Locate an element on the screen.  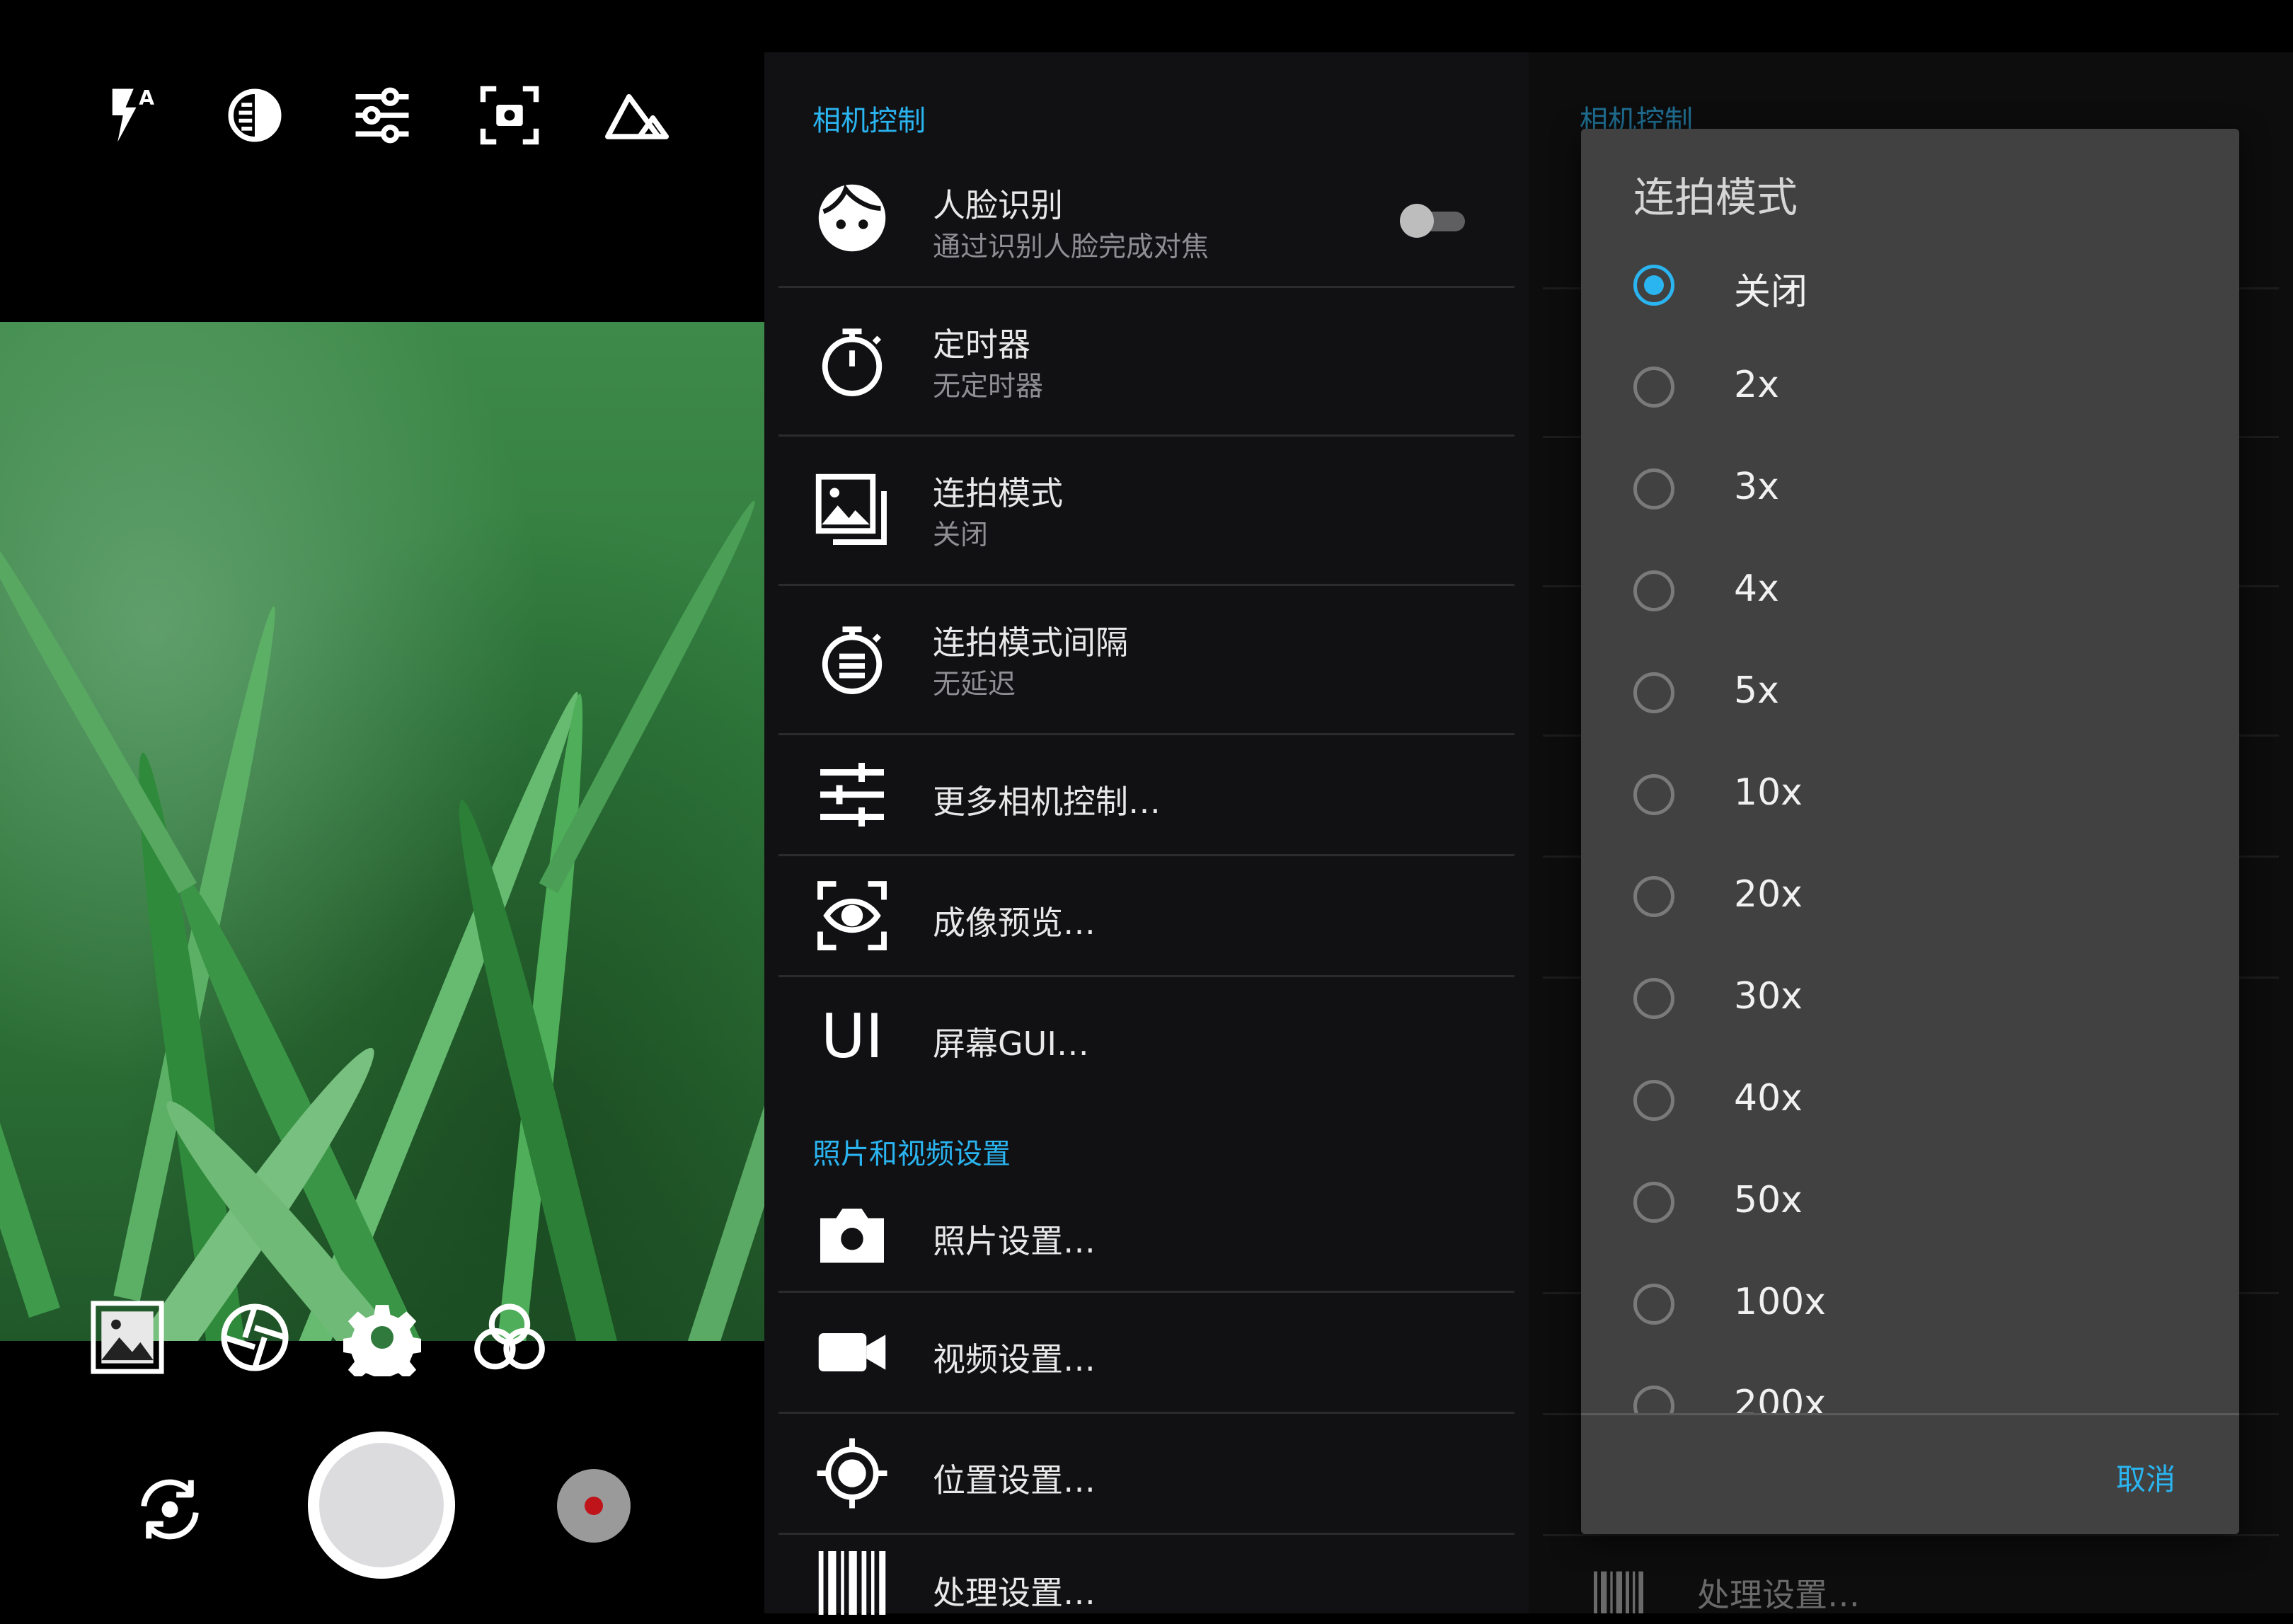
timer-icon is located at coordinates (852, 361).